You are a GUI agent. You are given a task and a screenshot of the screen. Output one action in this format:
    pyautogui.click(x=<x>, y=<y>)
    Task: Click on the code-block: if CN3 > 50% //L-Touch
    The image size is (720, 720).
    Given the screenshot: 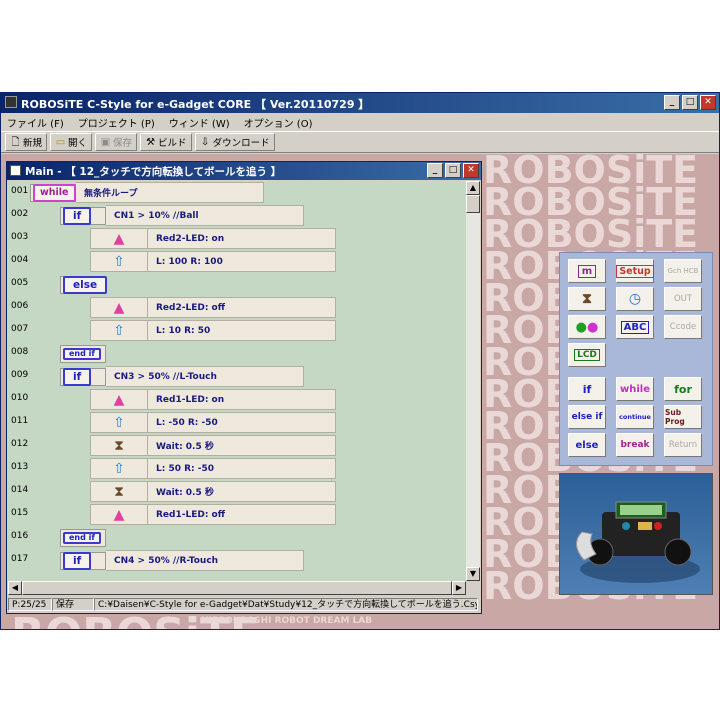 What is the action you would take?
    pyautogui.click(x=182, y=376)
    